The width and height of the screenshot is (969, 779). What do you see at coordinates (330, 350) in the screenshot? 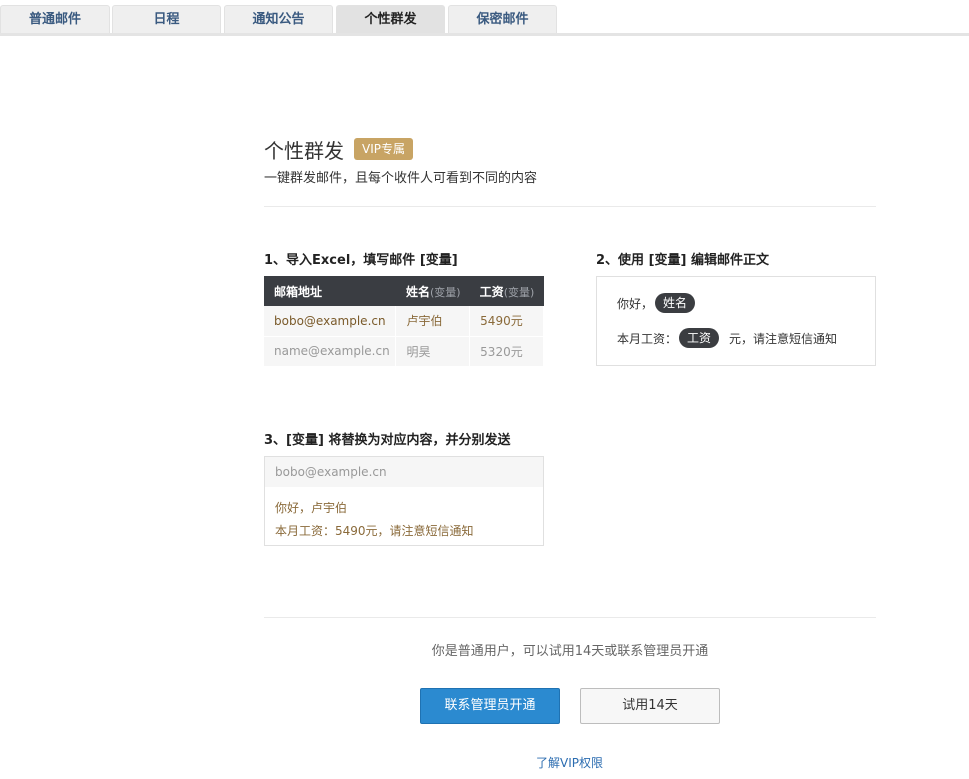
I see `table-cell: name@example.cn` at bounding box center [330, 350].